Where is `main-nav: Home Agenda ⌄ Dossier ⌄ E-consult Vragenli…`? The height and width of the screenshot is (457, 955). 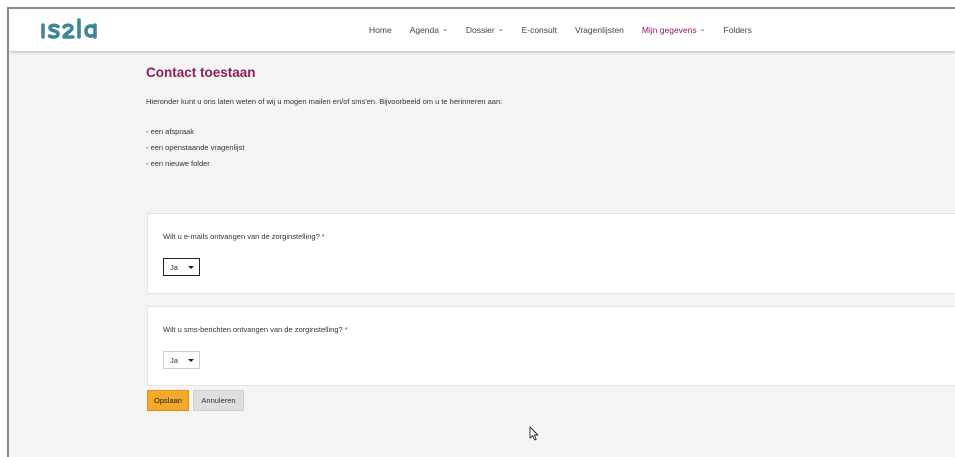 main-nav: Home Agenda ⌄ Dossier ⌄ E-consult Vragenli… is located at coordinates (569, 30).